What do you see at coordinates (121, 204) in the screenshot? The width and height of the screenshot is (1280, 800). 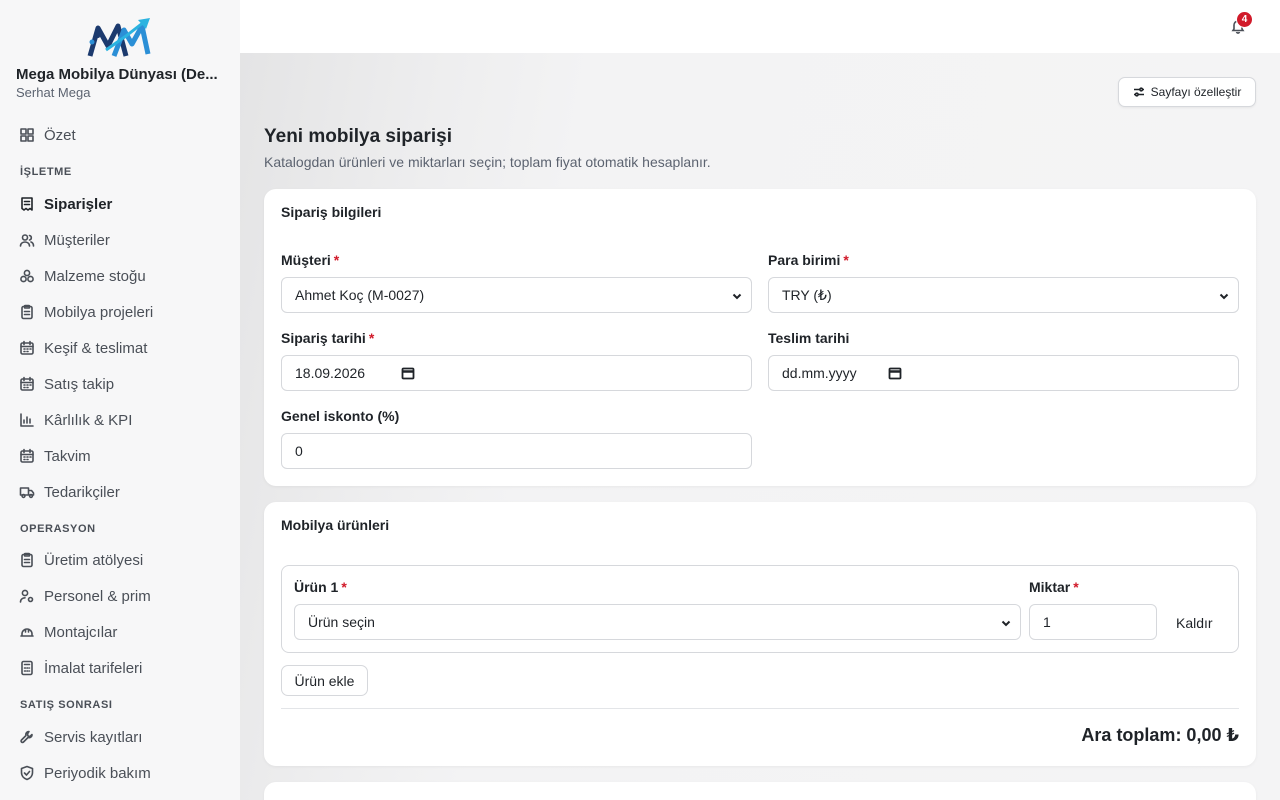 I see `sidebar-item-siparisler: Siparişler` at bounding box center [121, 204].